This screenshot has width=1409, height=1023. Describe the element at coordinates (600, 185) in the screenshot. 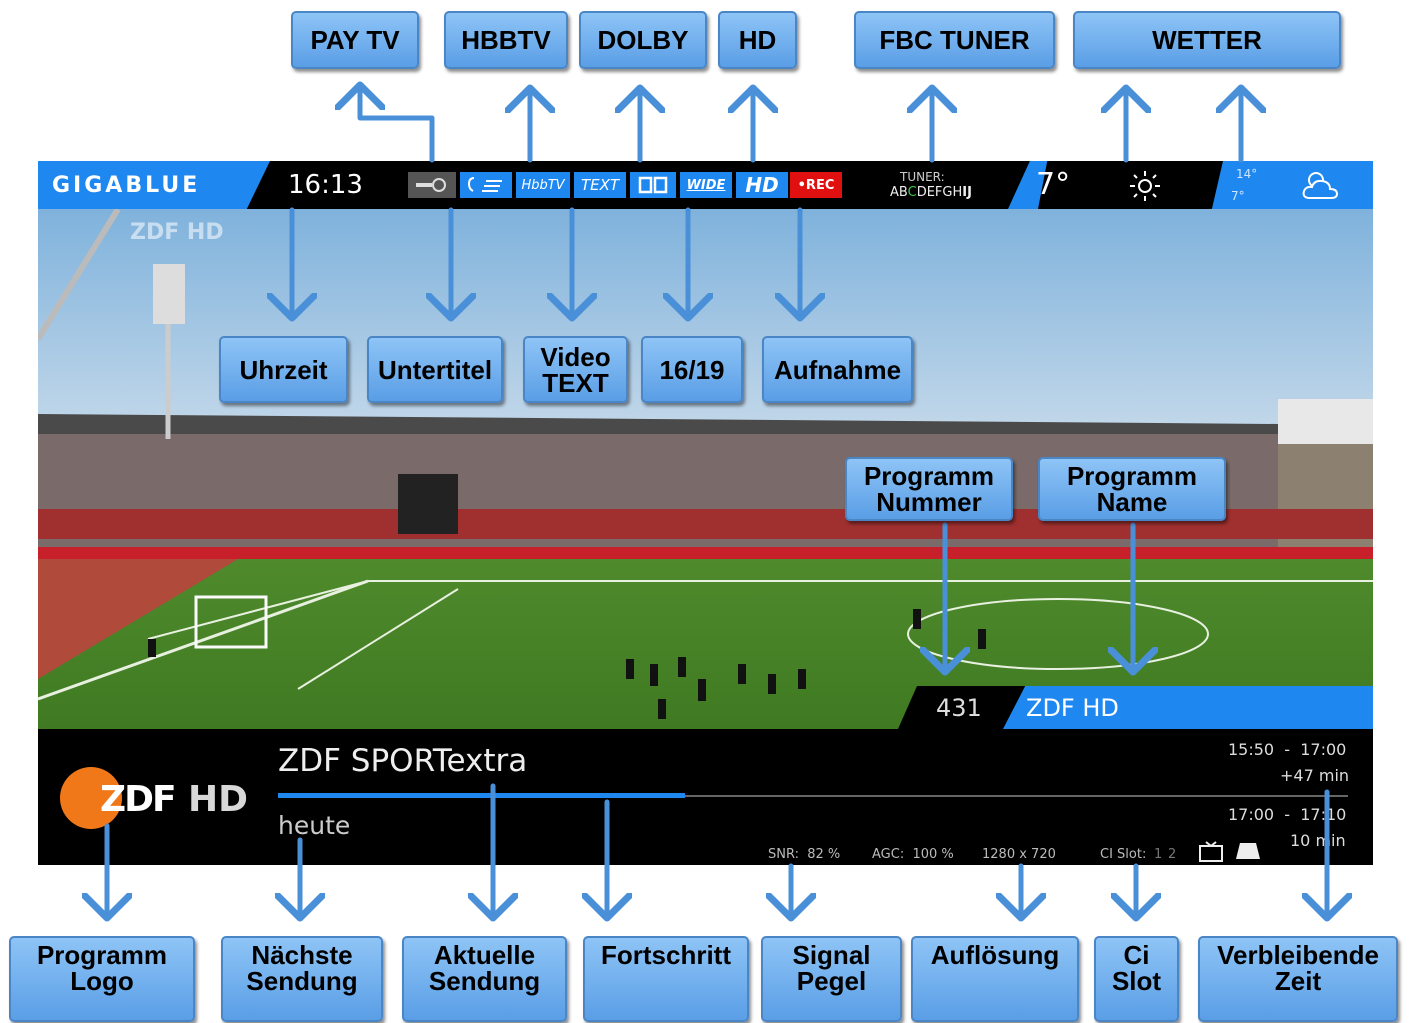

I see `teletext-badge: TEXT` at that location.